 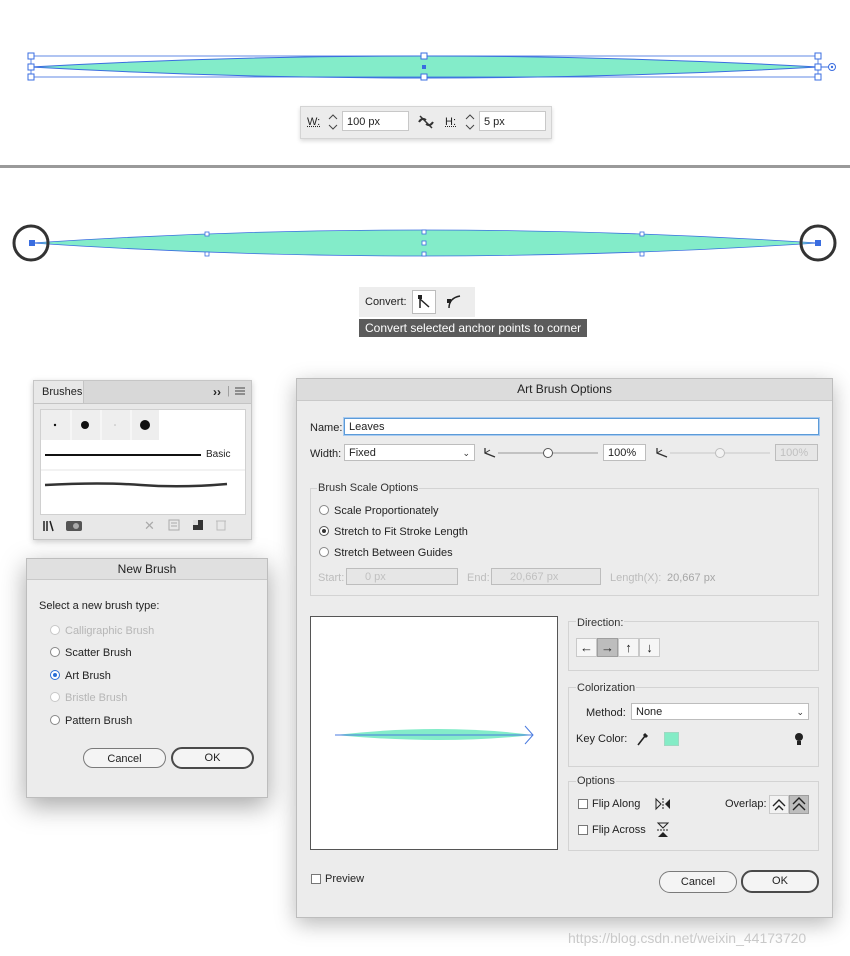 What do you see at coordinates (426, 122) in the screenshot?
I see `link-broken-icon` at bounding box center [426, 122].